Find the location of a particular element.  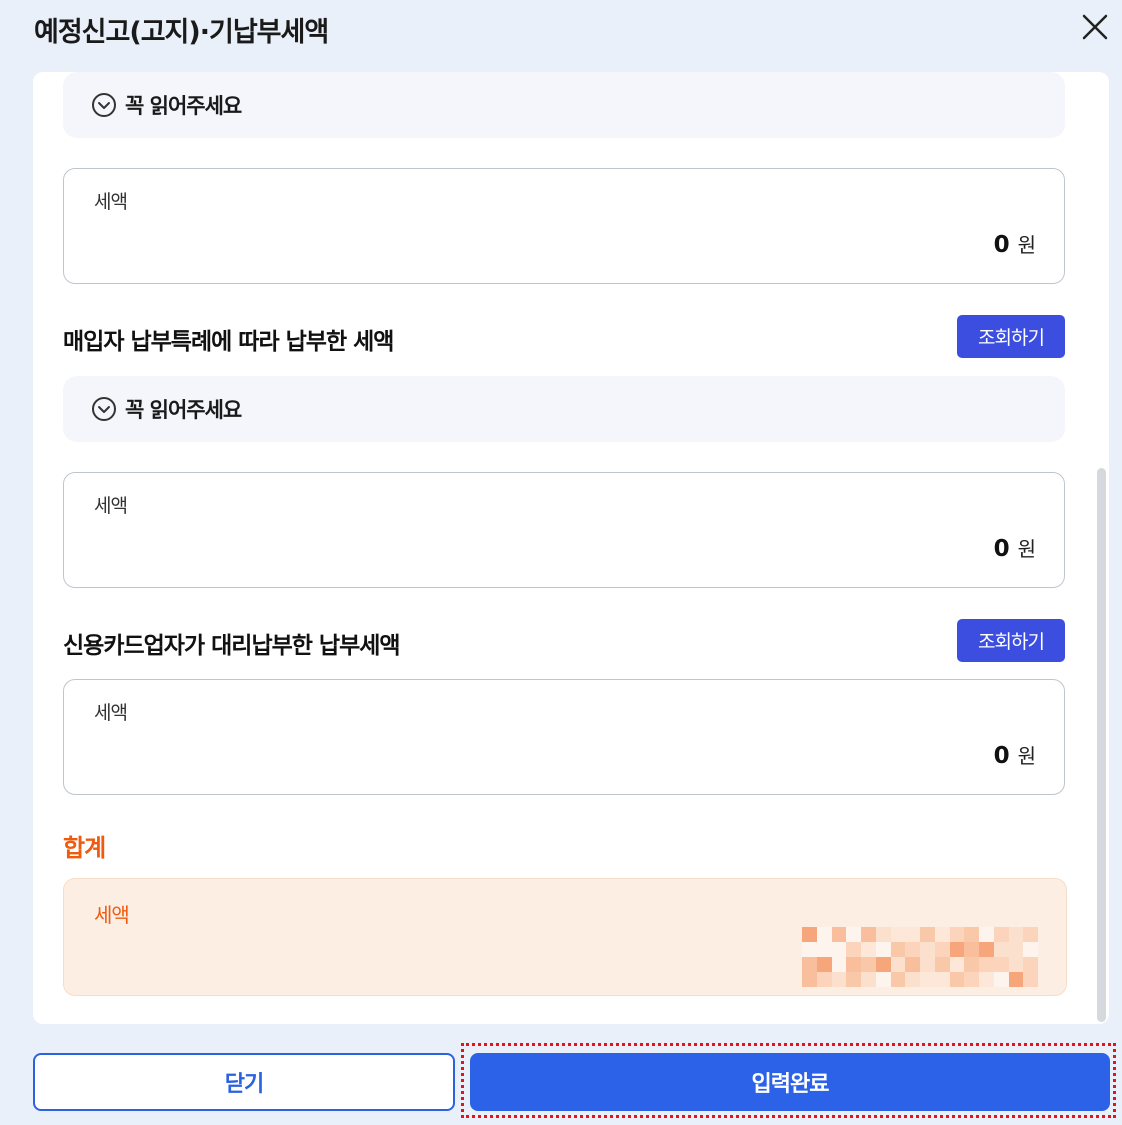

total-tax-field: 세액 is located at coordinates (565, 937).